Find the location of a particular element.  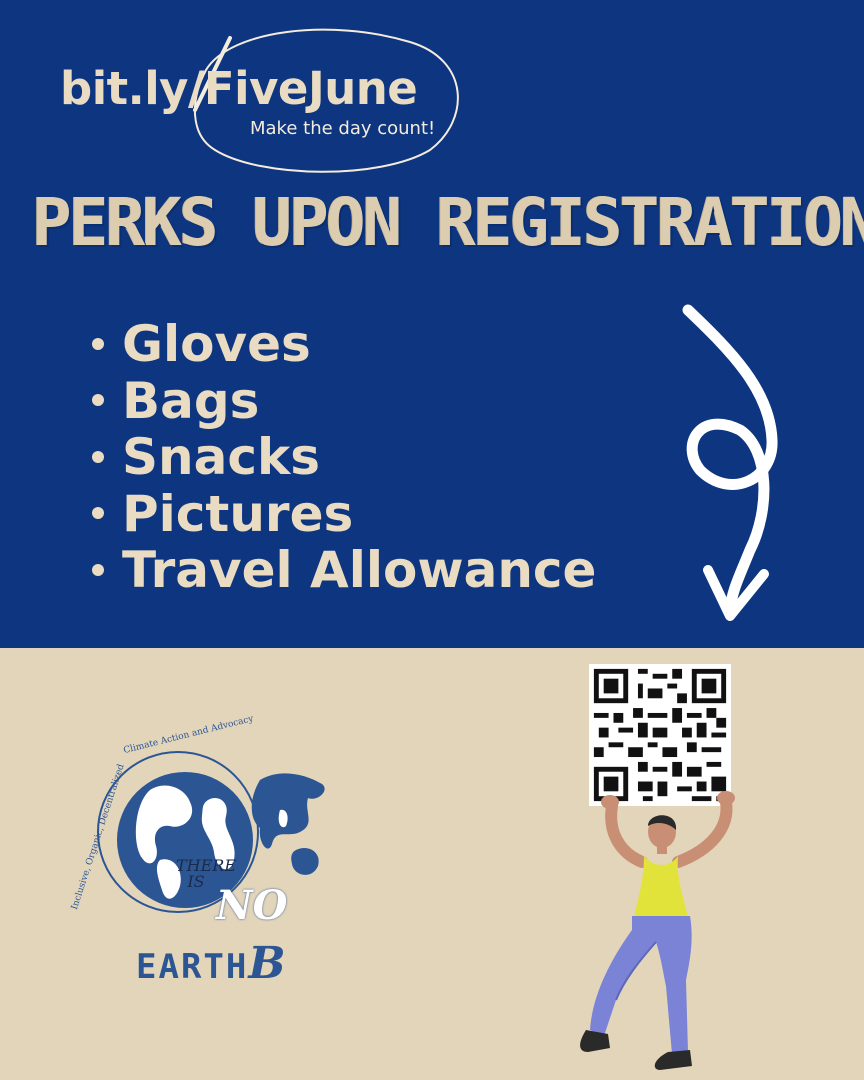

qr-code-pattern is located at coordinates (660, 735).